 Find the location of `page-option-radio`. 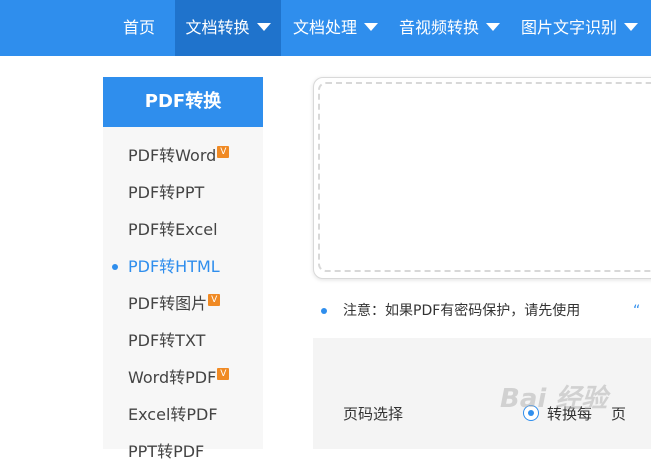

page-option-radio is located at coordinates (531, 413).